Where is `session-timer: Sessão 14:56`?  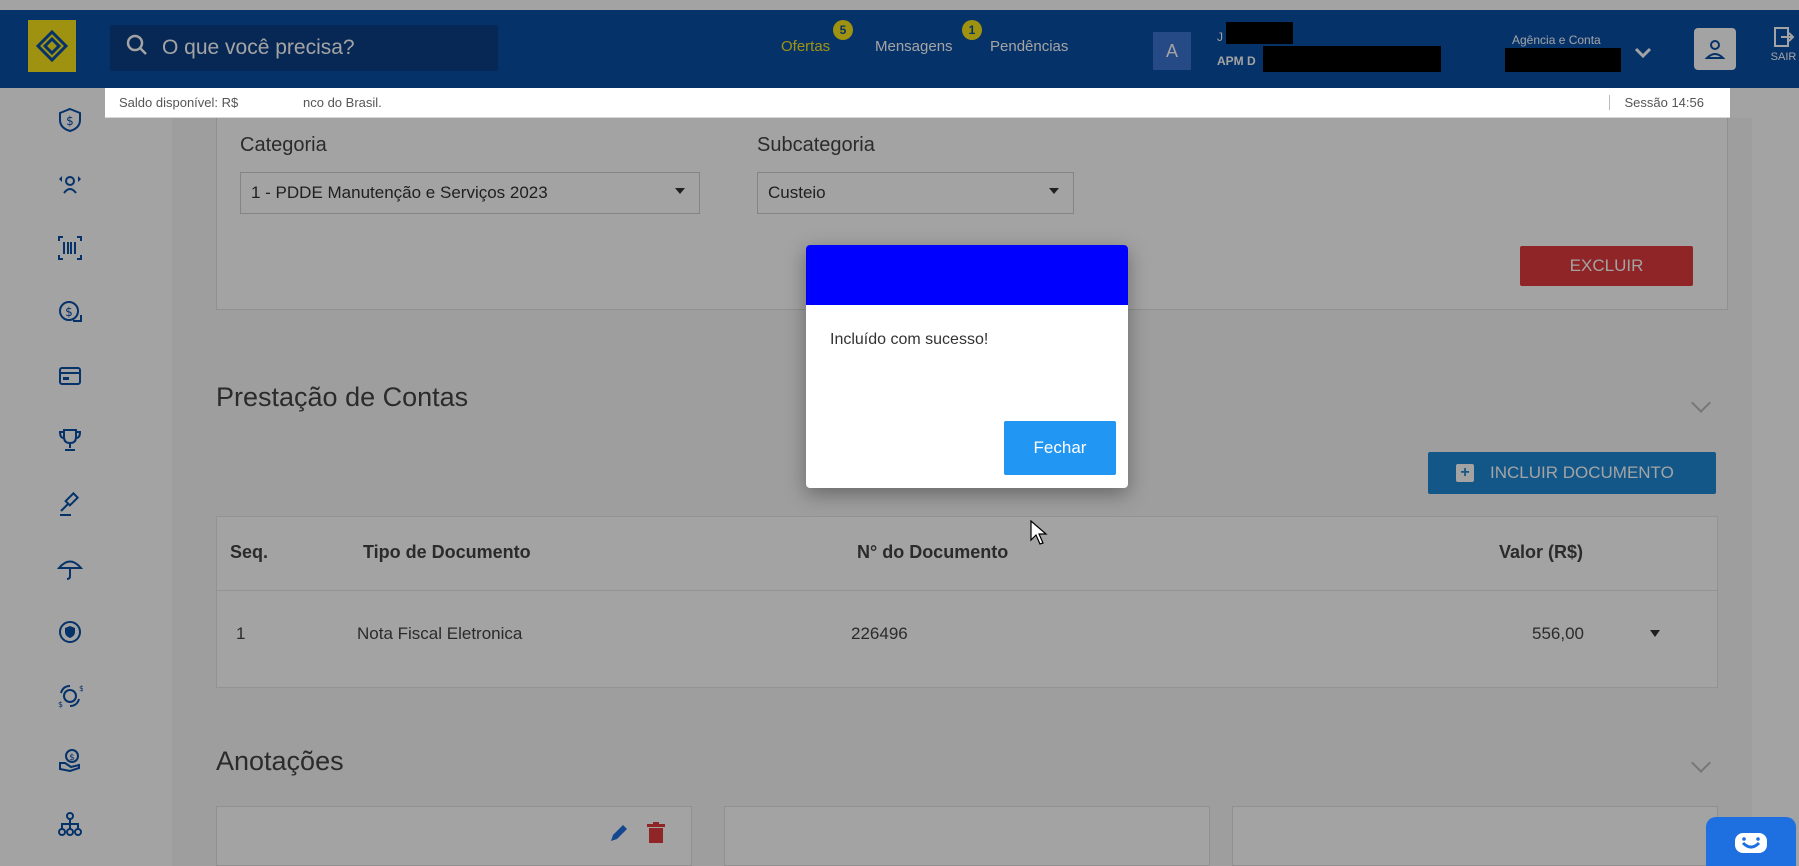
session-timer: Sessão 14:56 is located at coordinates (1656, 102).